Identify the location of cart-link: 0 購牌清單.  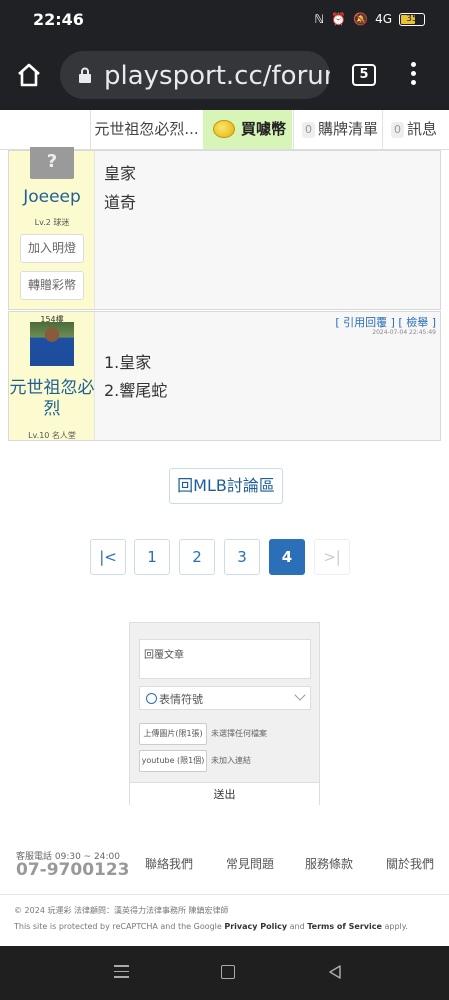
(337, 129).